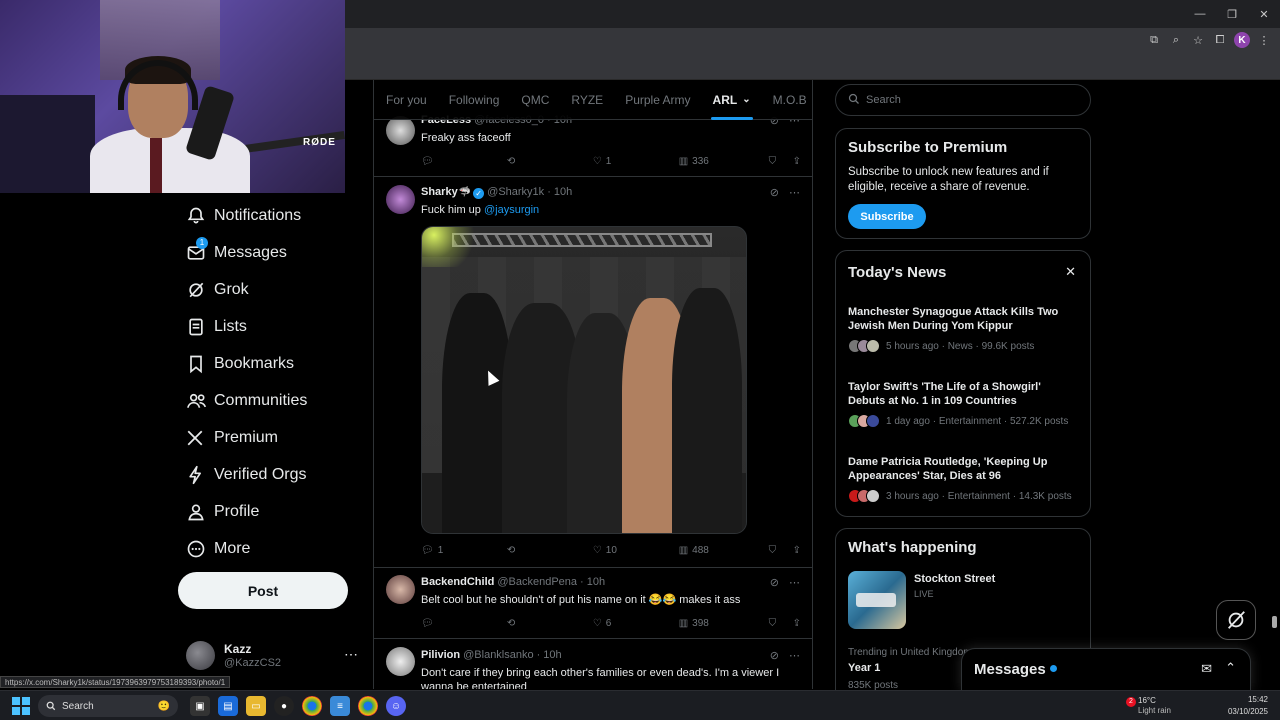 The width and height of the screenshot is (1280, 720). I want to click on file-explorer-icon: ▭, so click(256, 706).